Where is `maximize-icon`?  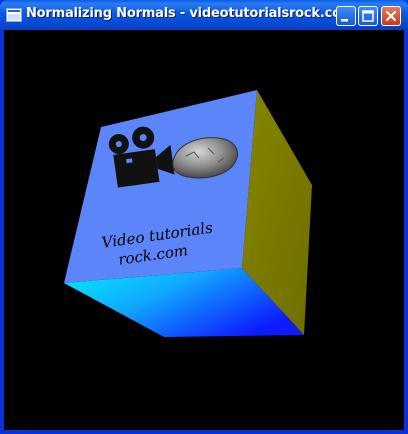 maximize-icon is located at coordinates (368, 16).